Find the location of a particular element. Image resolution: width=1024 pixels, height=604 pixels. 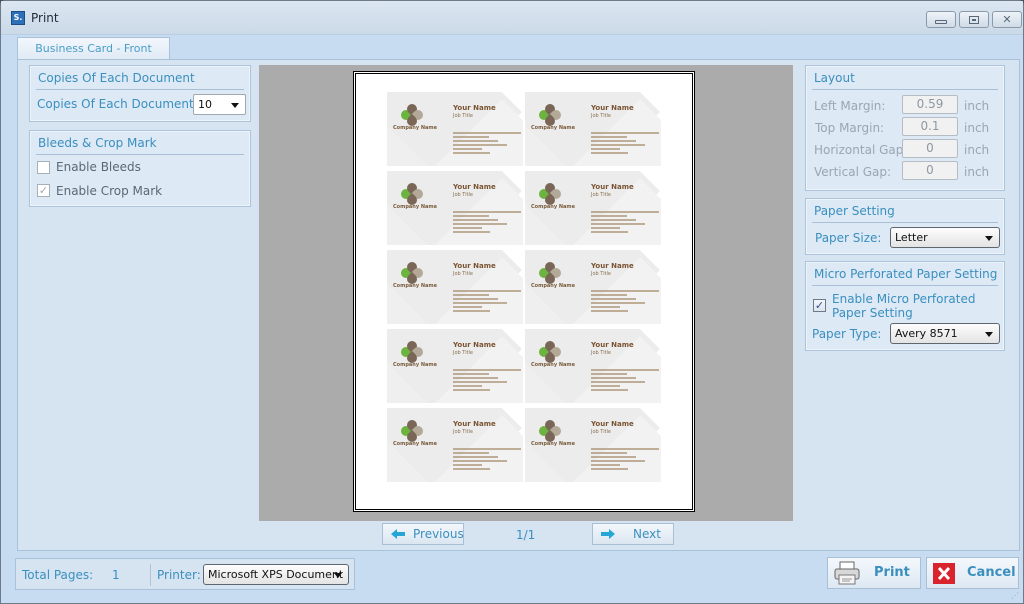

previous-button: Previous is located at coordinates (423, 534).